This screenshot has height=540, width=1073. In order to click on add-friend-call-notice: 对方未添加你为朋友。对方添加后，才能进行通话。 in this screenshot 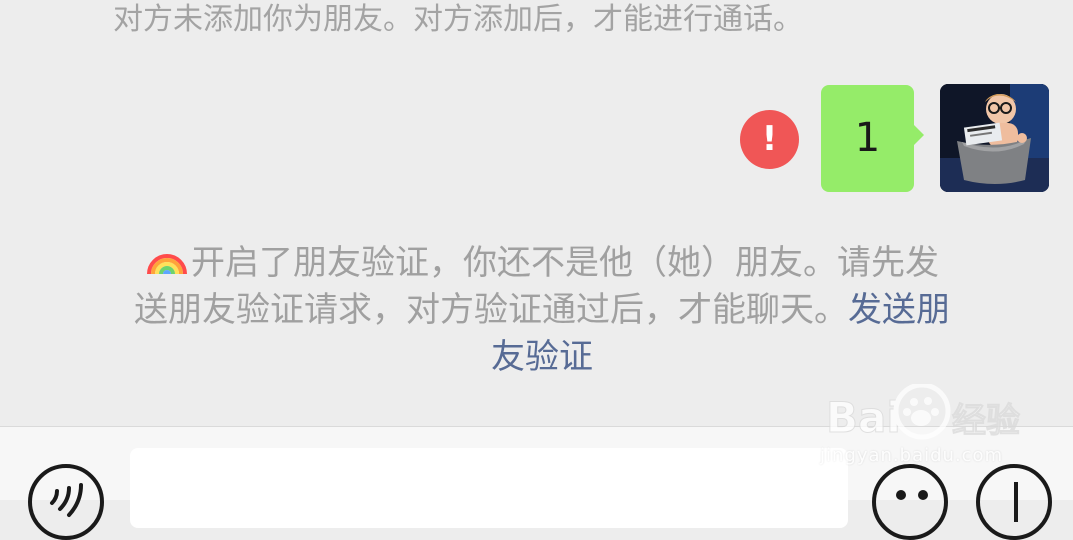, I will do `click(458, 19)`.